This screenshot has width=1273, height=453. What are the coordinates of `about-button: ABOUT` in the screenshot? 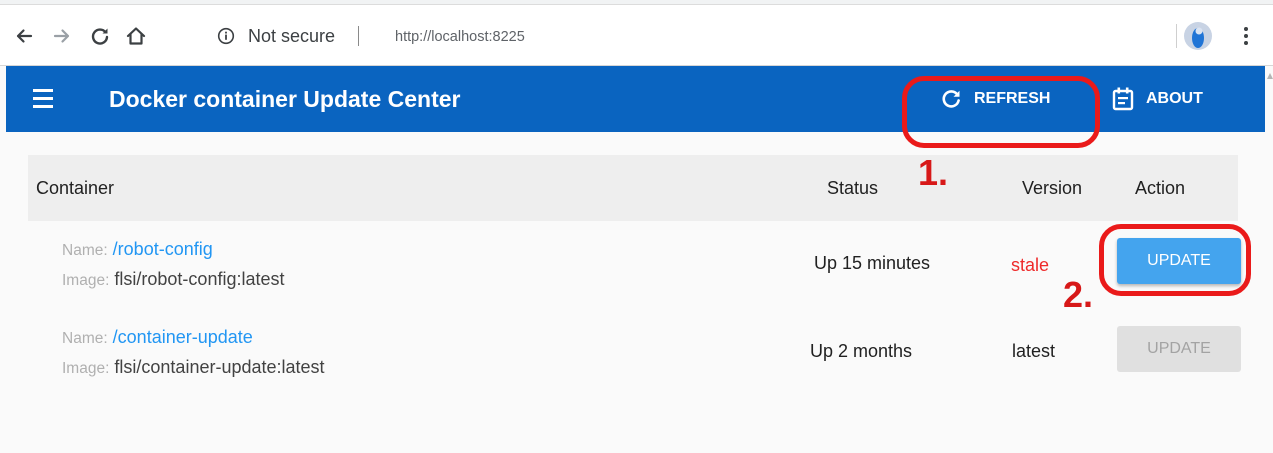 It's located at (1157, 99).